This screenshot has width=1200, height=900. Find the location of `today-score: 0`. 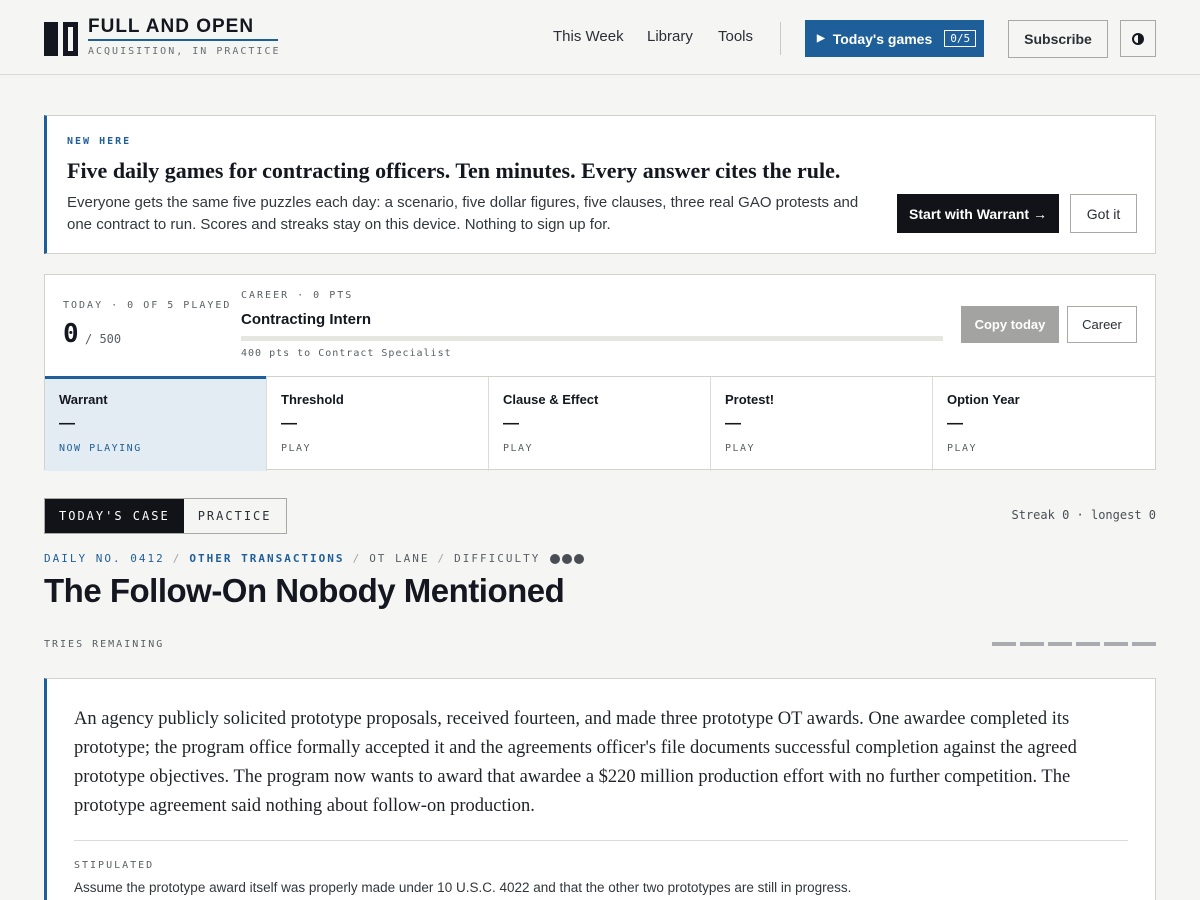

today-score: 0 is located at coordinates (71, 334).